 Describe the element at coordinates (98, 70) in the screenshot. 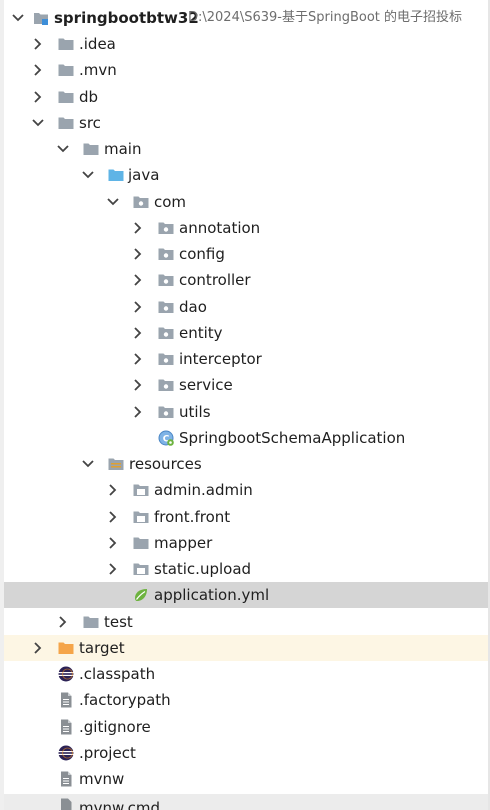

I see `tree-label-mvn: .mvn` at that location.